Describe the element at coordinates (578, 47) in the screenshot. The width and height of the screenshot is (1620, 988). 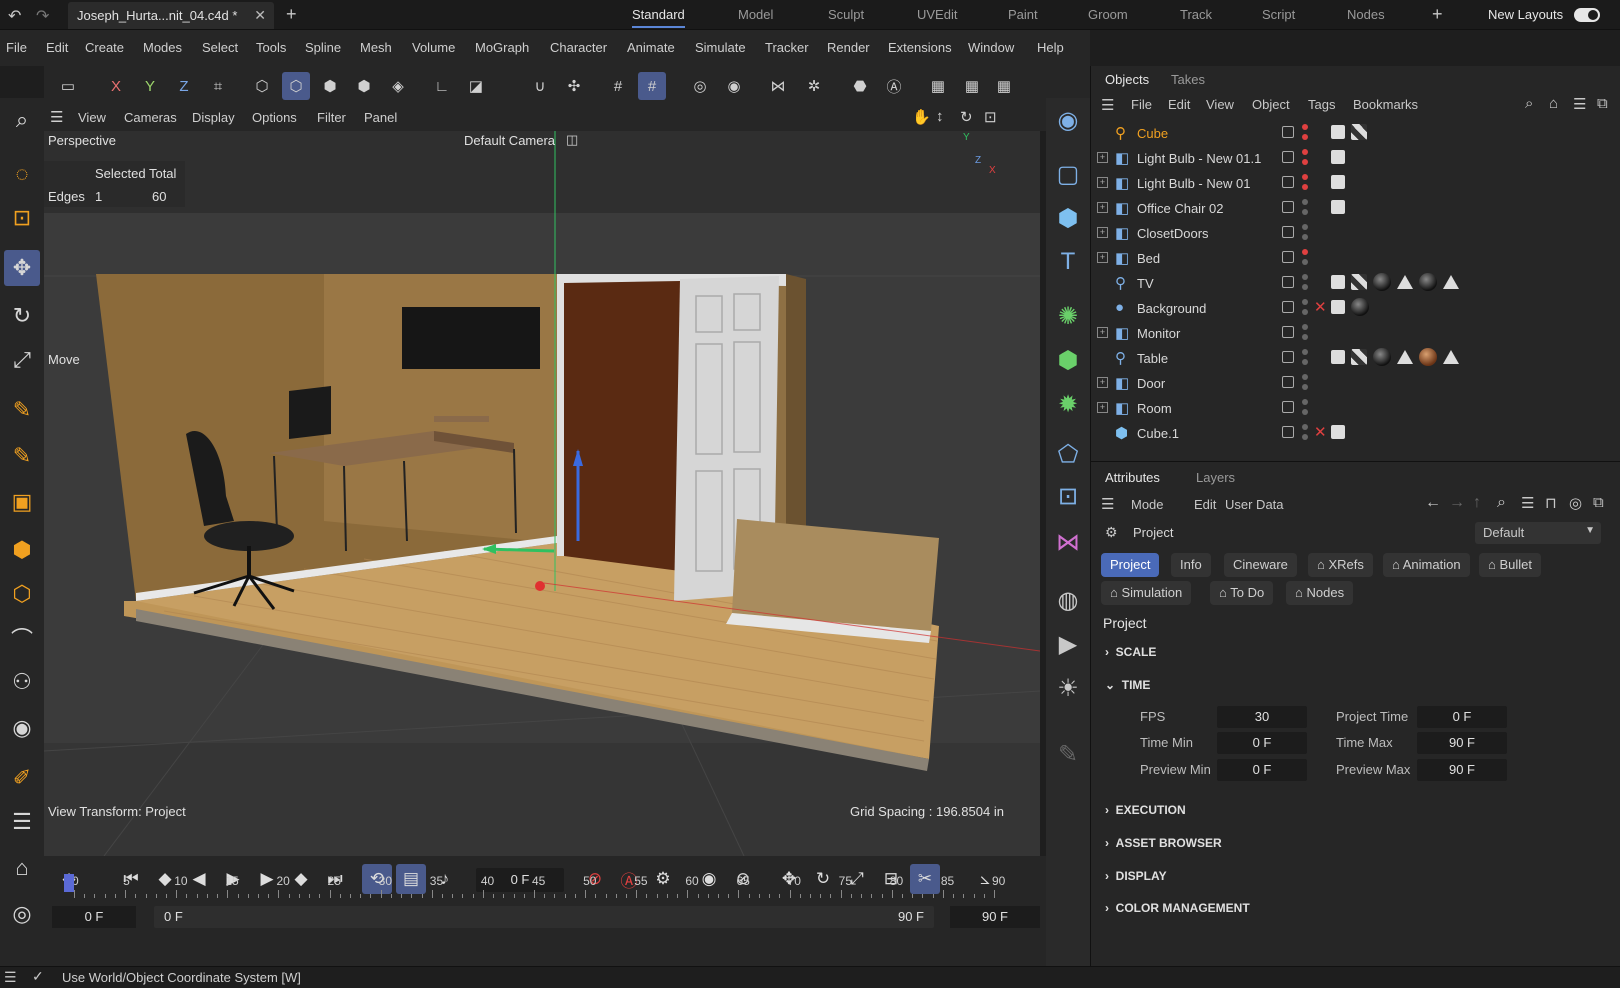
I see `menu-character: Character` at that location.